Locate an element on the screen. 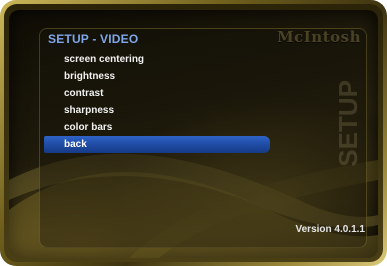 Image resolution: width=387 pixels, height=266 pixels. menu-item-brightness: brightness is located at coordinates (157, 76).